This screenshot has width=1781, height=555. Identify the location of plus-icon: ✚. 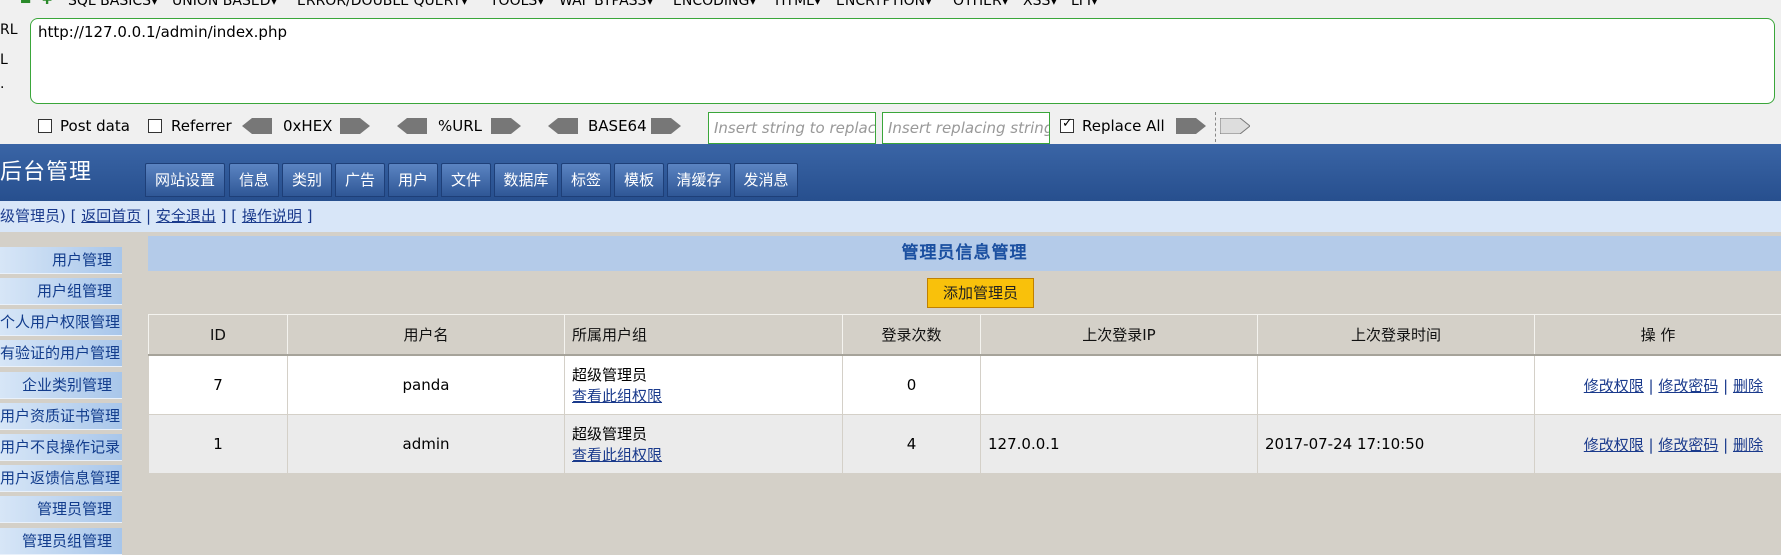
(47, 3).